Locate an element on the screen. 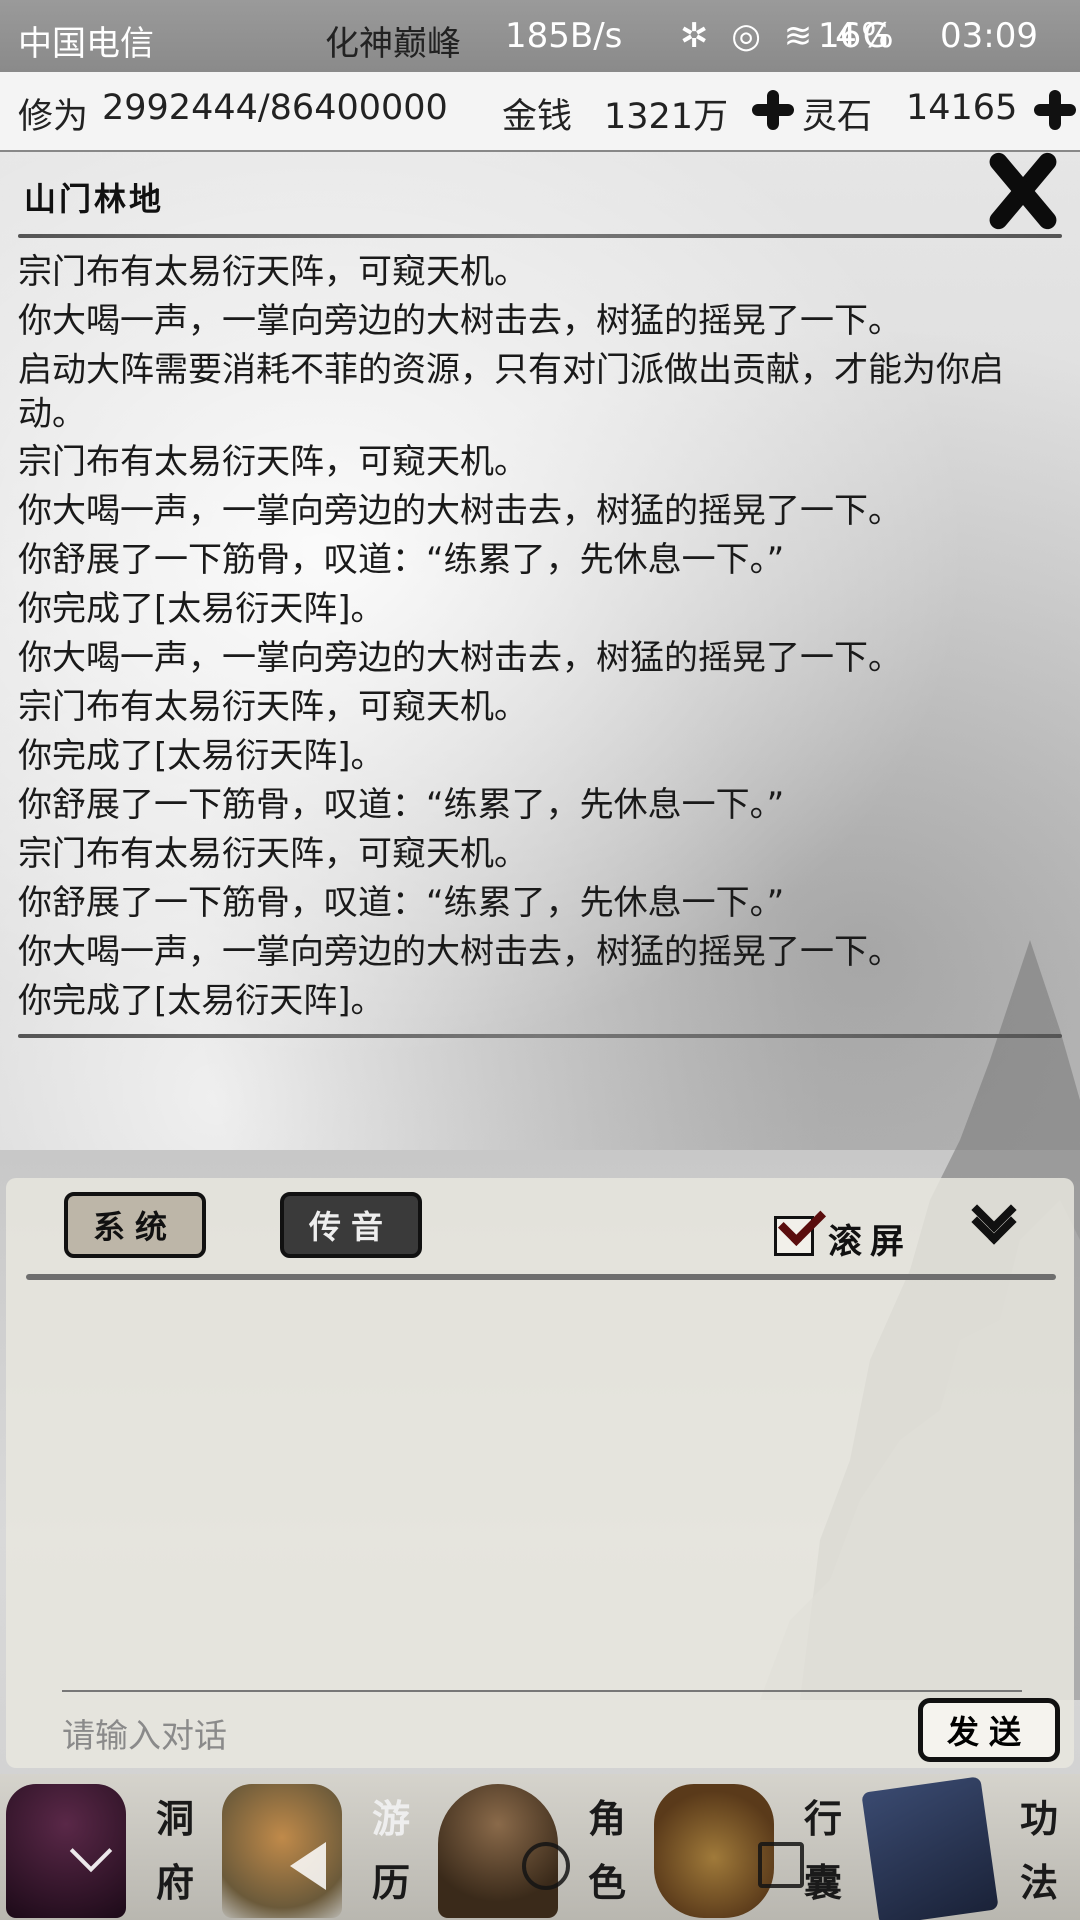 Image resolution: width=1080 pixels, height=1920 pixels. close-icon is located at coordinates (1020, 191).